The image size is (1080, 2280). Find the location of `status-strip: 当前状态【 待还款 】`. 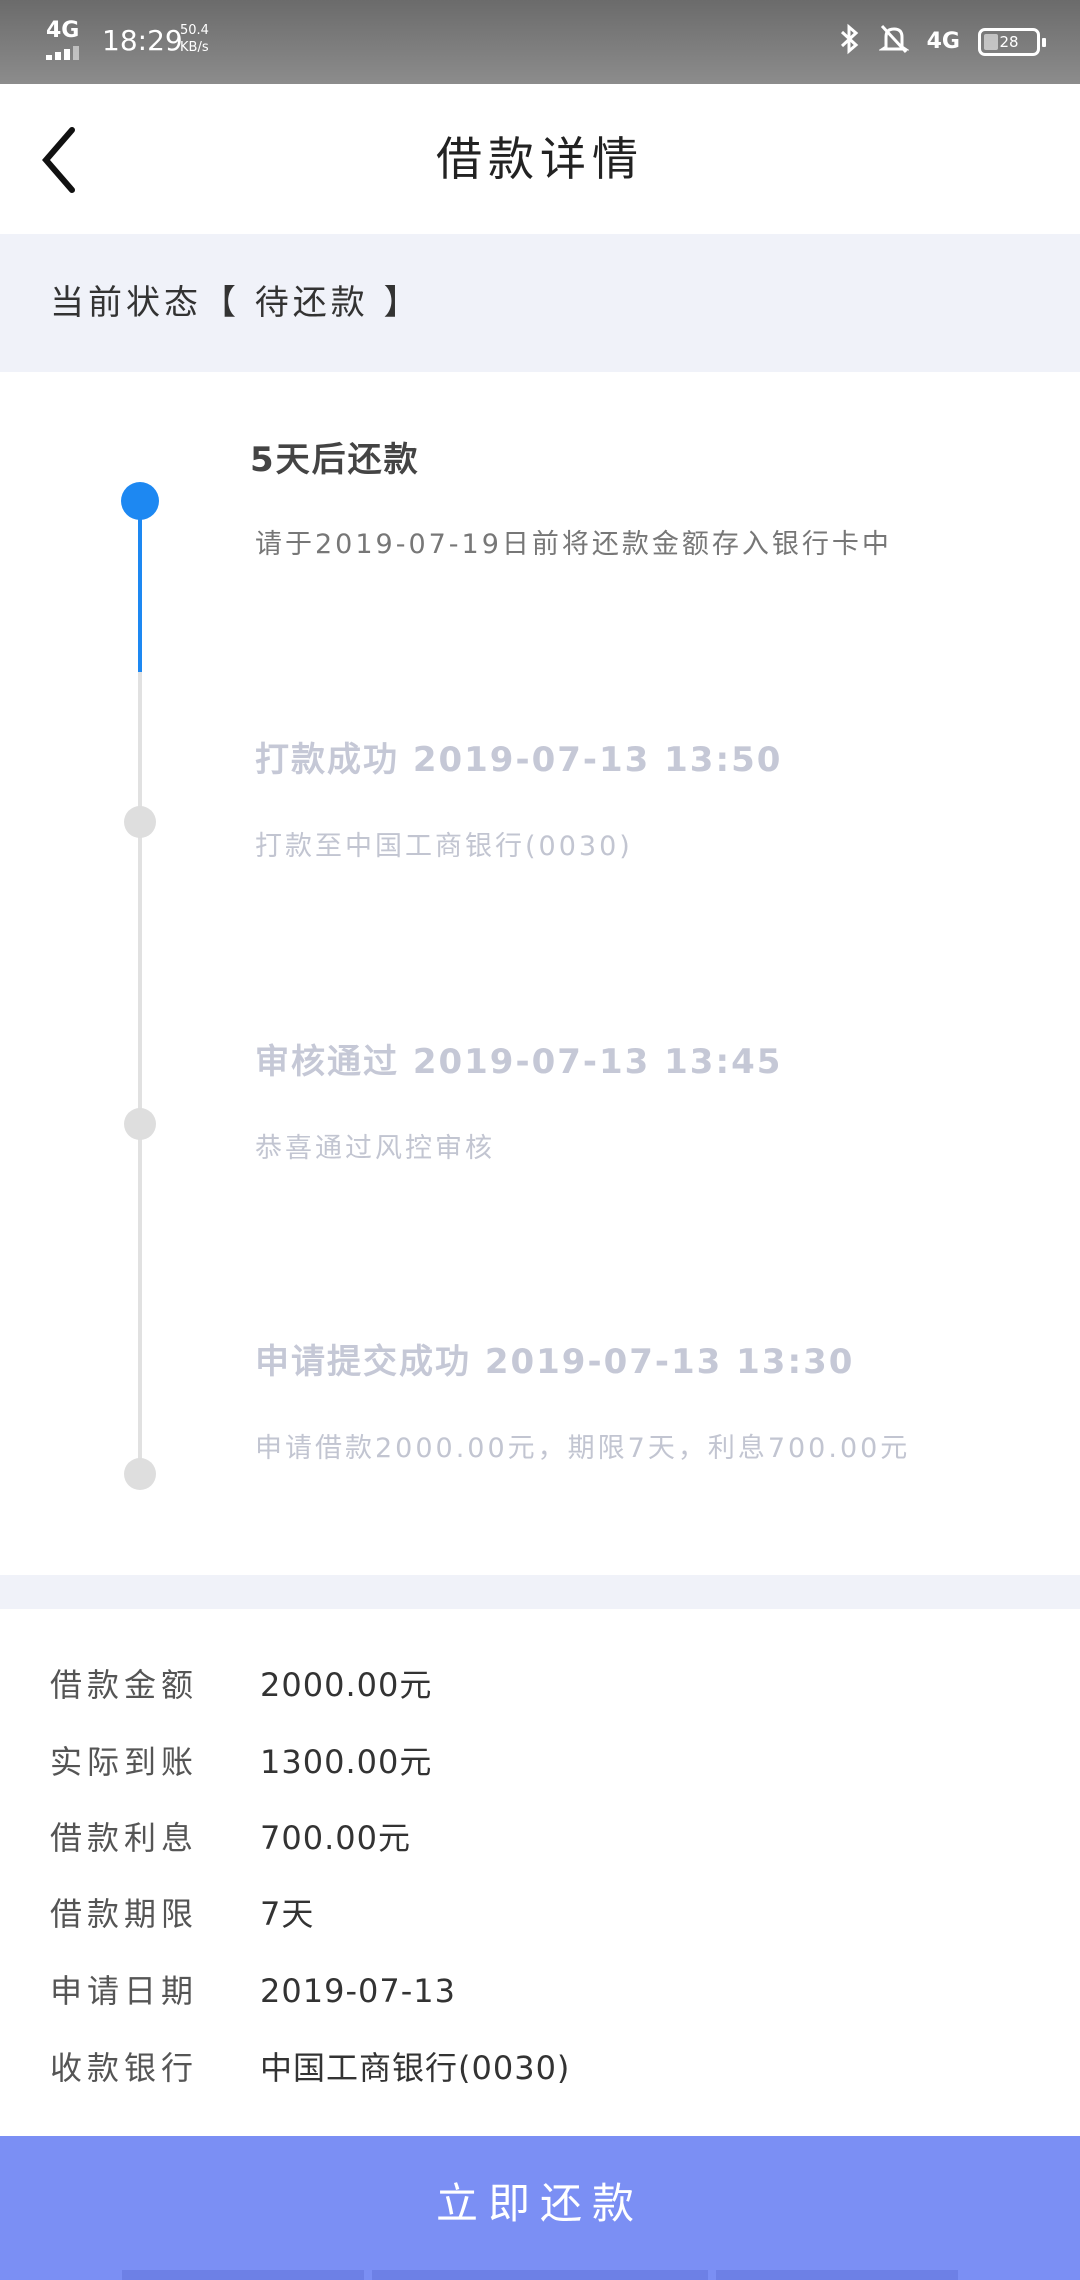

status-strip: 当前状态【 待还款 】 is located at coordinates (540, 303).